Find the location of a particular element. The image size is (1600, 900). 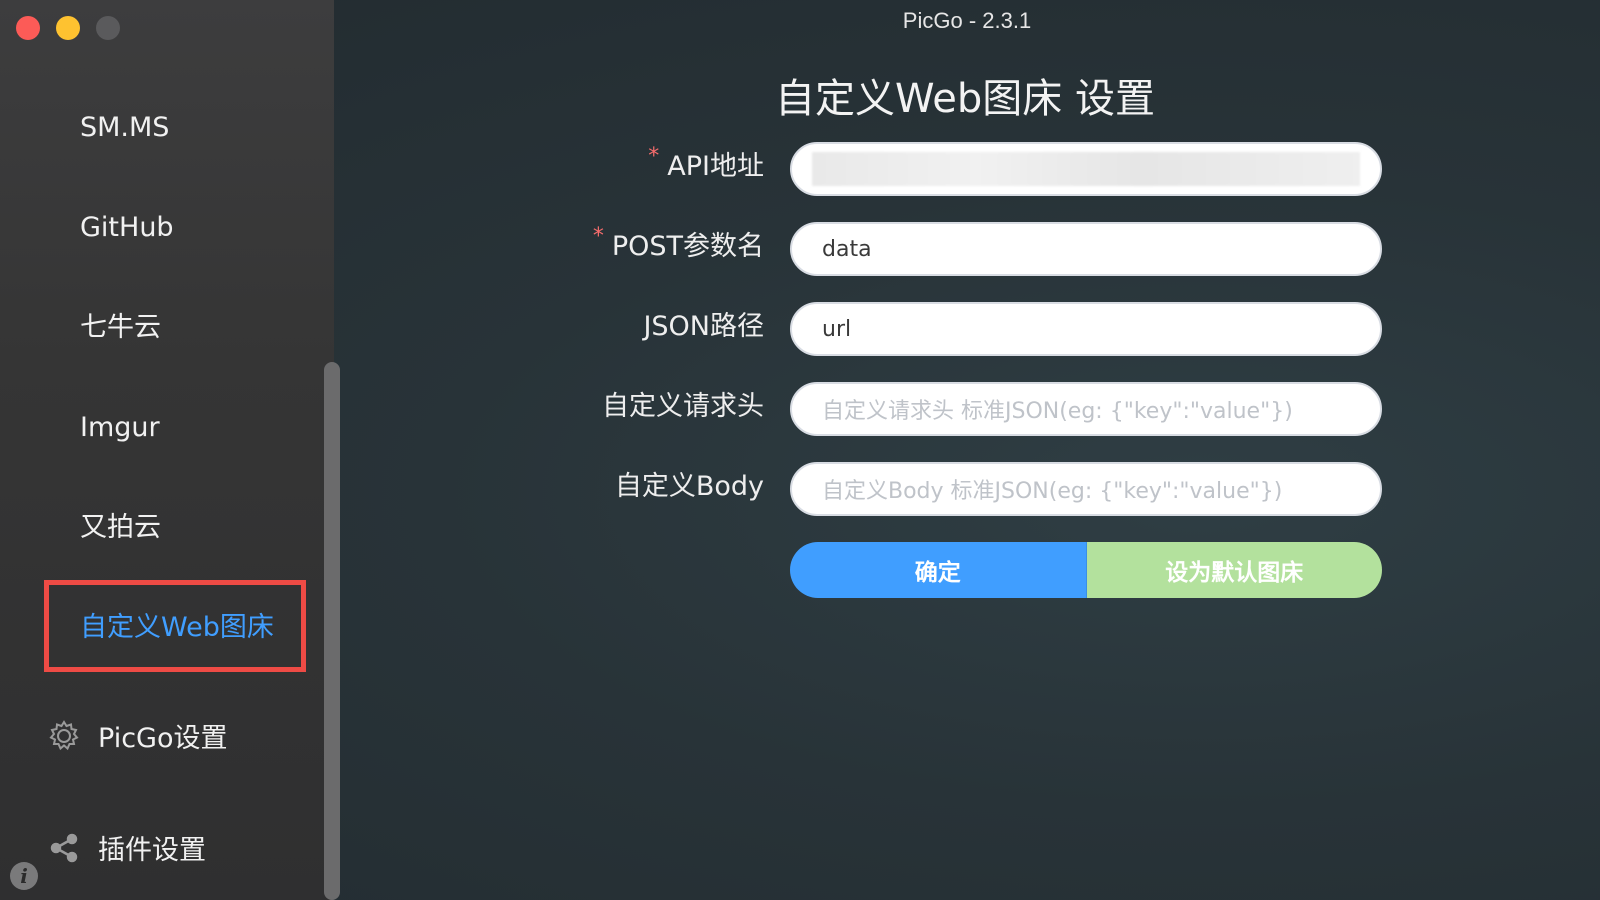

custom-body-input: 自定义Body 标准JSON(eg: {"key":"value"}) is located at coordinates (1086, 489).